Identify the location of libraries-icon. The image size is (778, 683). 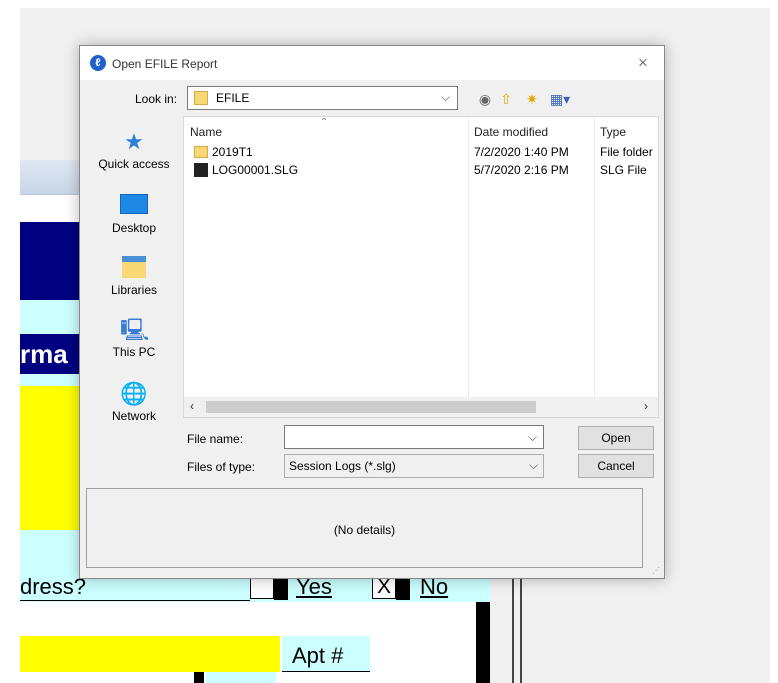
(134, 268).